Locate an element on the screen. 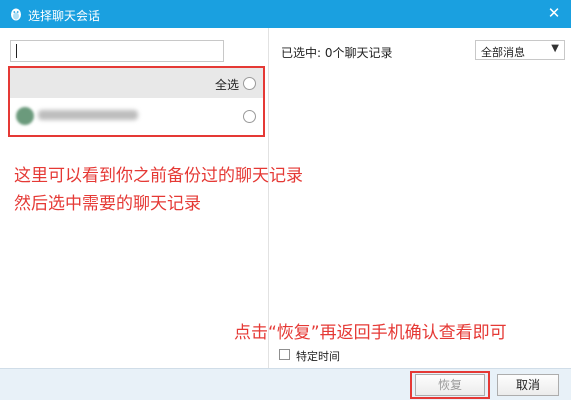 The image size is (571, 400). specific-time-label: 特定时间 is located at coordinates (318, 356).